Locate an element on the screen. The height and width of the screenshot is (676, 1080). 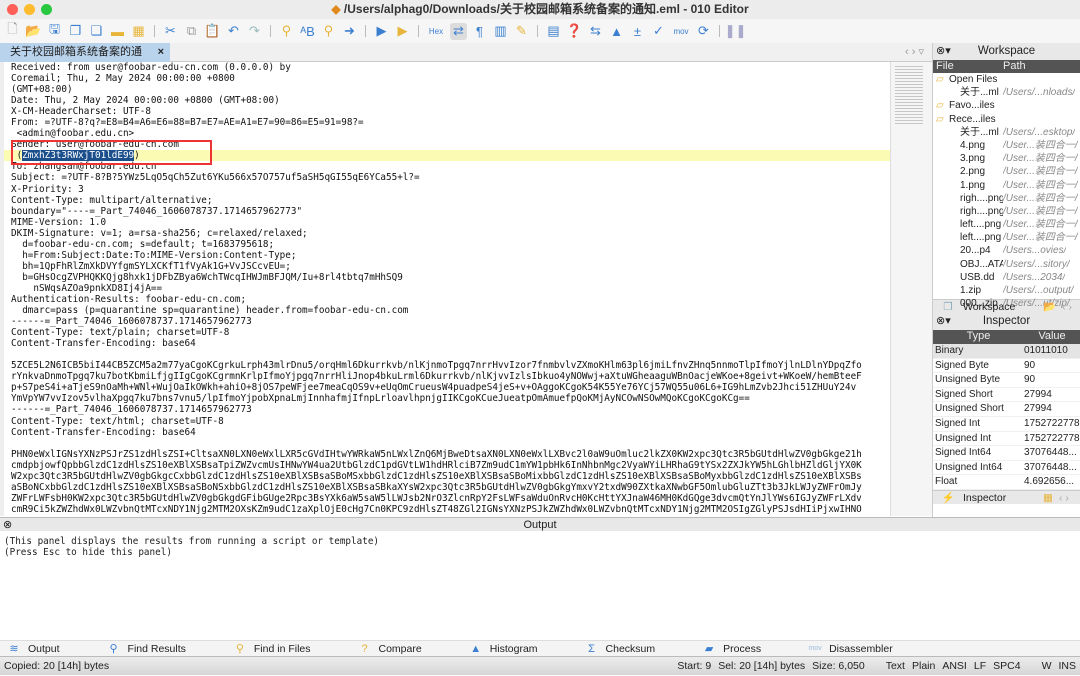
inspector-row: Unsigned Int 1752722778 is located at coordinates (1006, 439).